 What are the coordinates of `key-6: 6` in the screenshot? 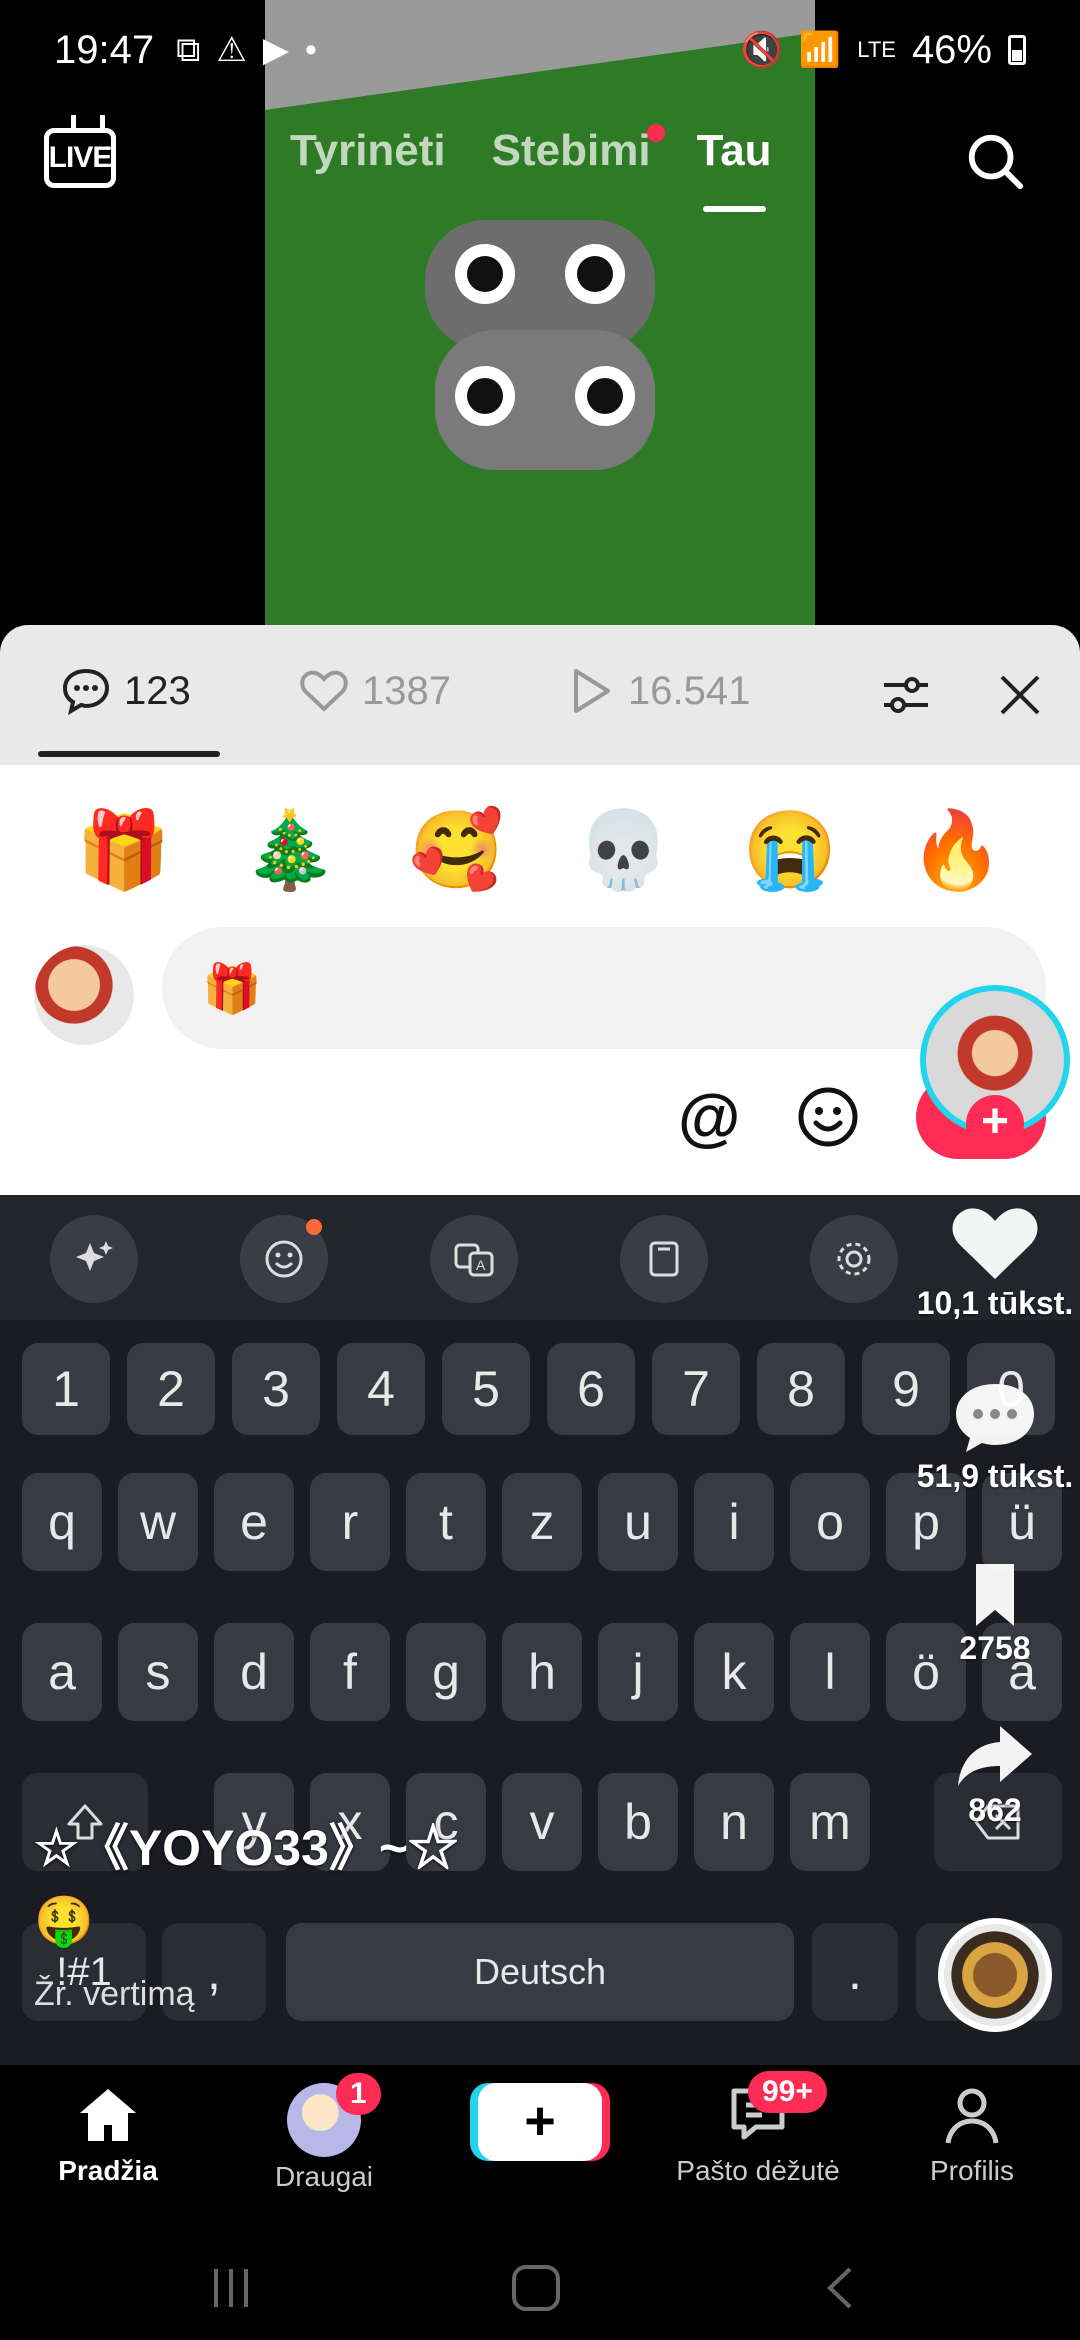 It's located at (591, 1389).